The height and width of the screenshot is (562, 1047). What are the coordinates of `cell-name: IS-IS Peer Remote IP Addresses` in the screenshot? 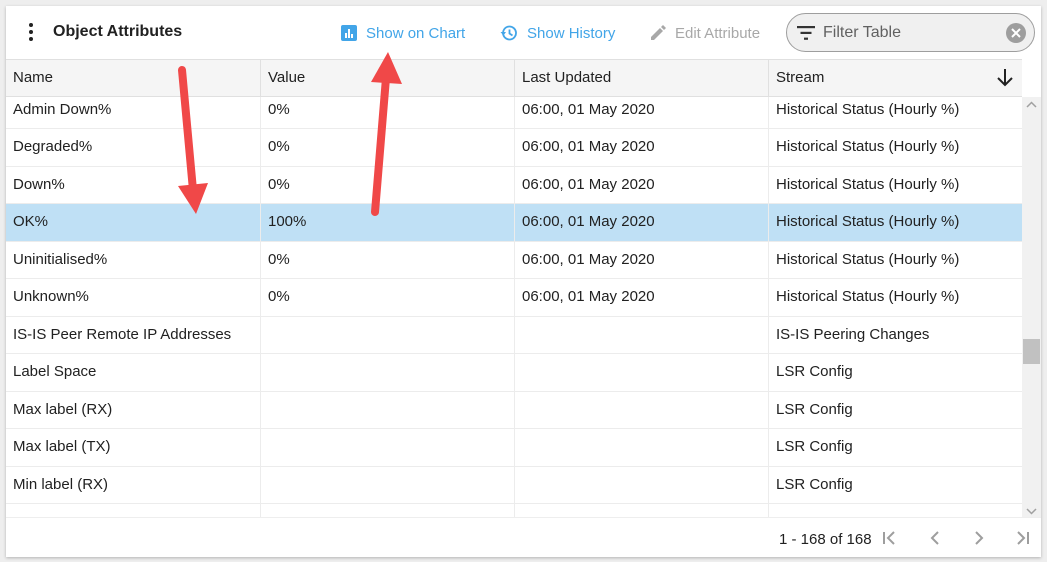 It's located at (133, 334).